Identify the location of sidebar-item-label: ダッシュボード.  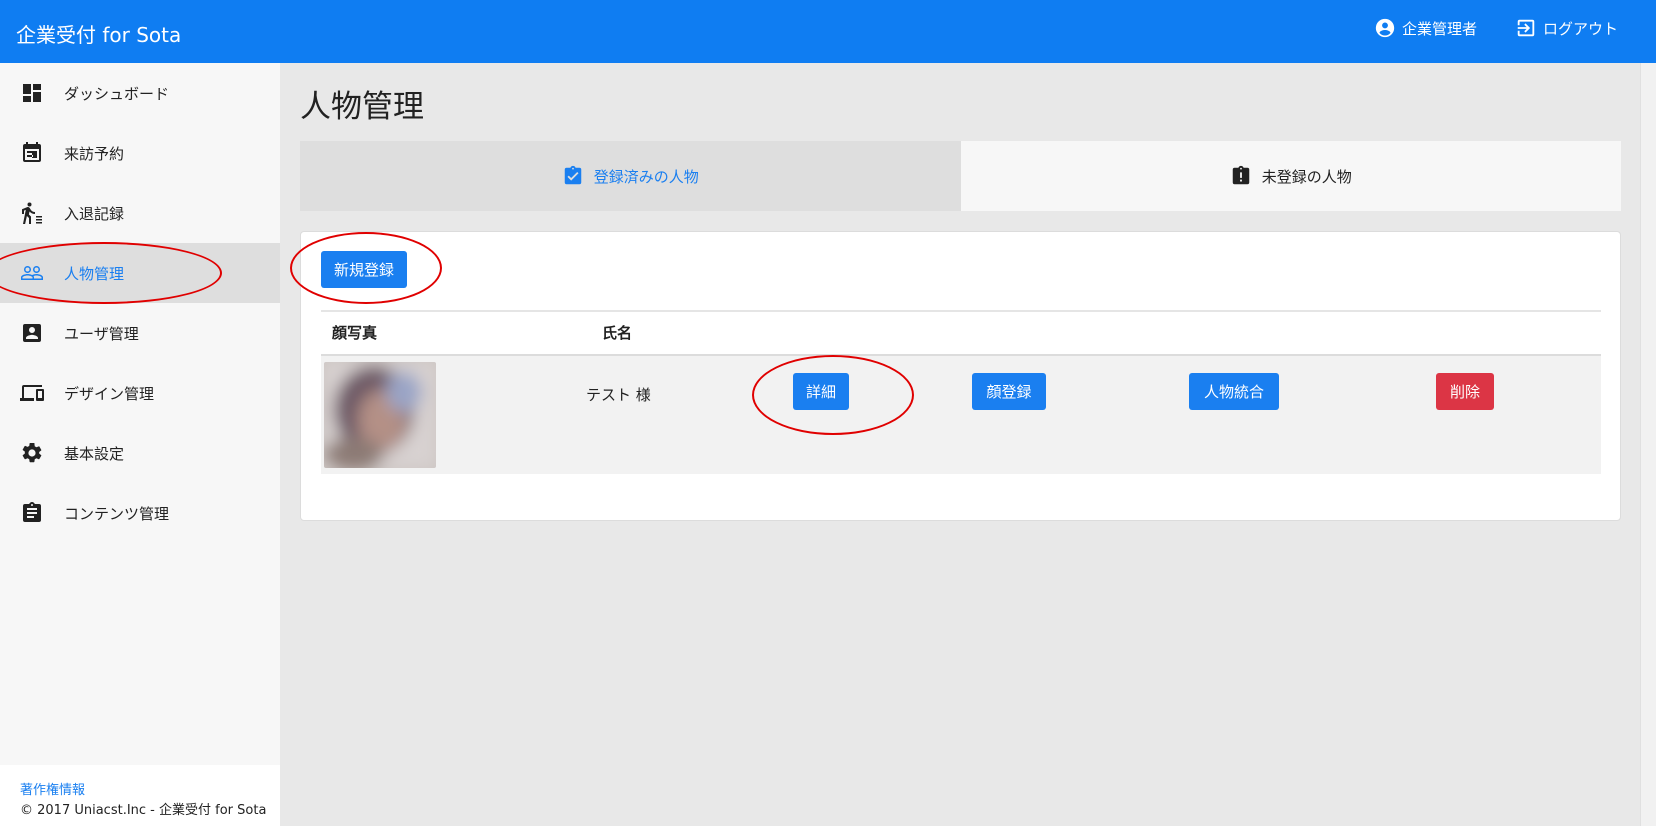
(117, 93).